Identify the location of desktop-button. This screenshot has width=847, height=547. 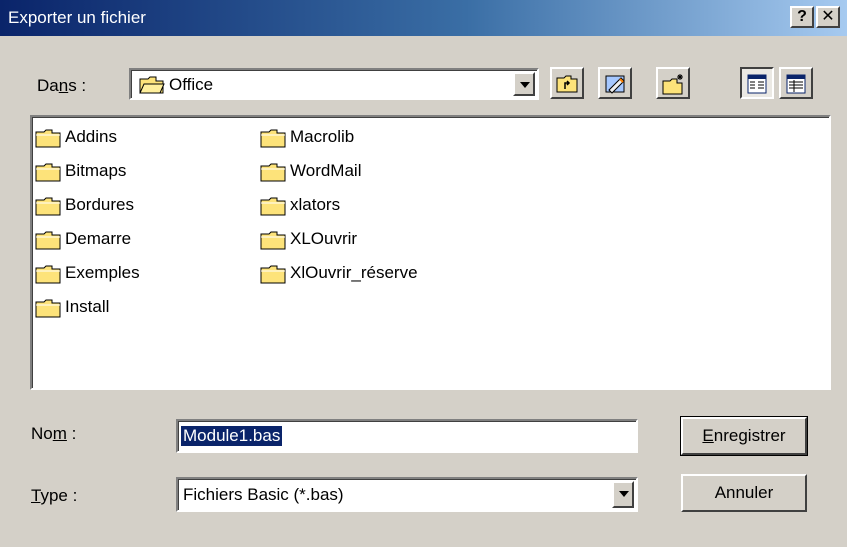
(615, 83).